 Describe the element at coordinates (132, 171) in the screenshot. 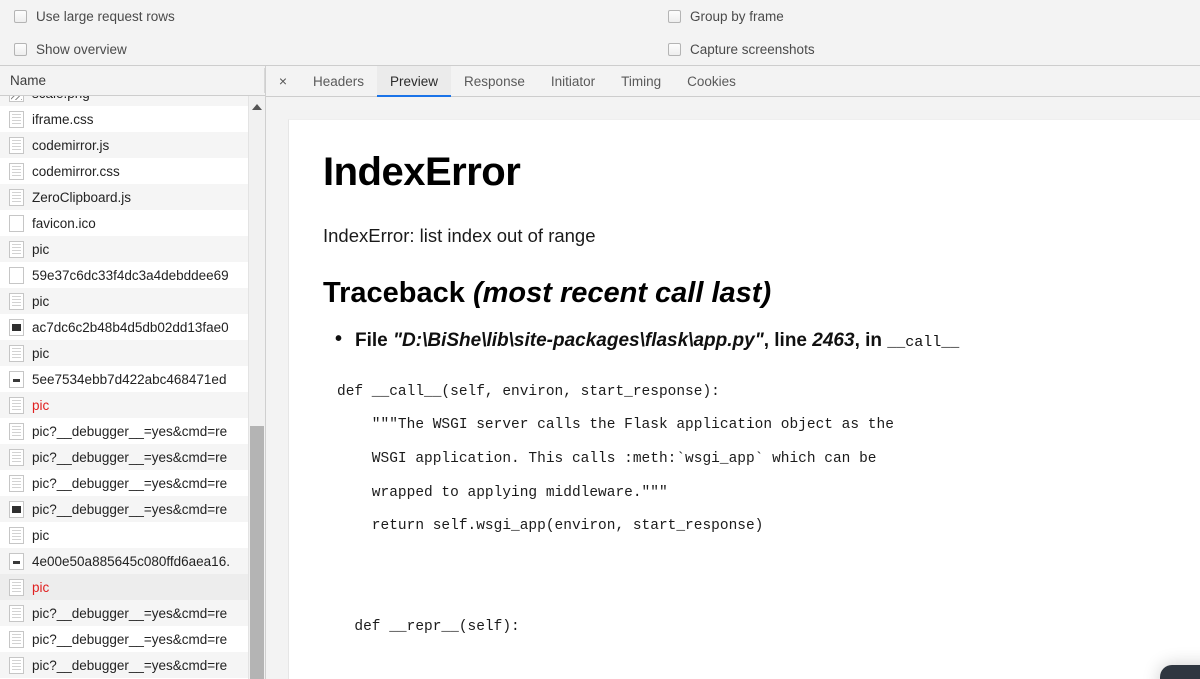

I see `request-row: codemirror.css` at that location.